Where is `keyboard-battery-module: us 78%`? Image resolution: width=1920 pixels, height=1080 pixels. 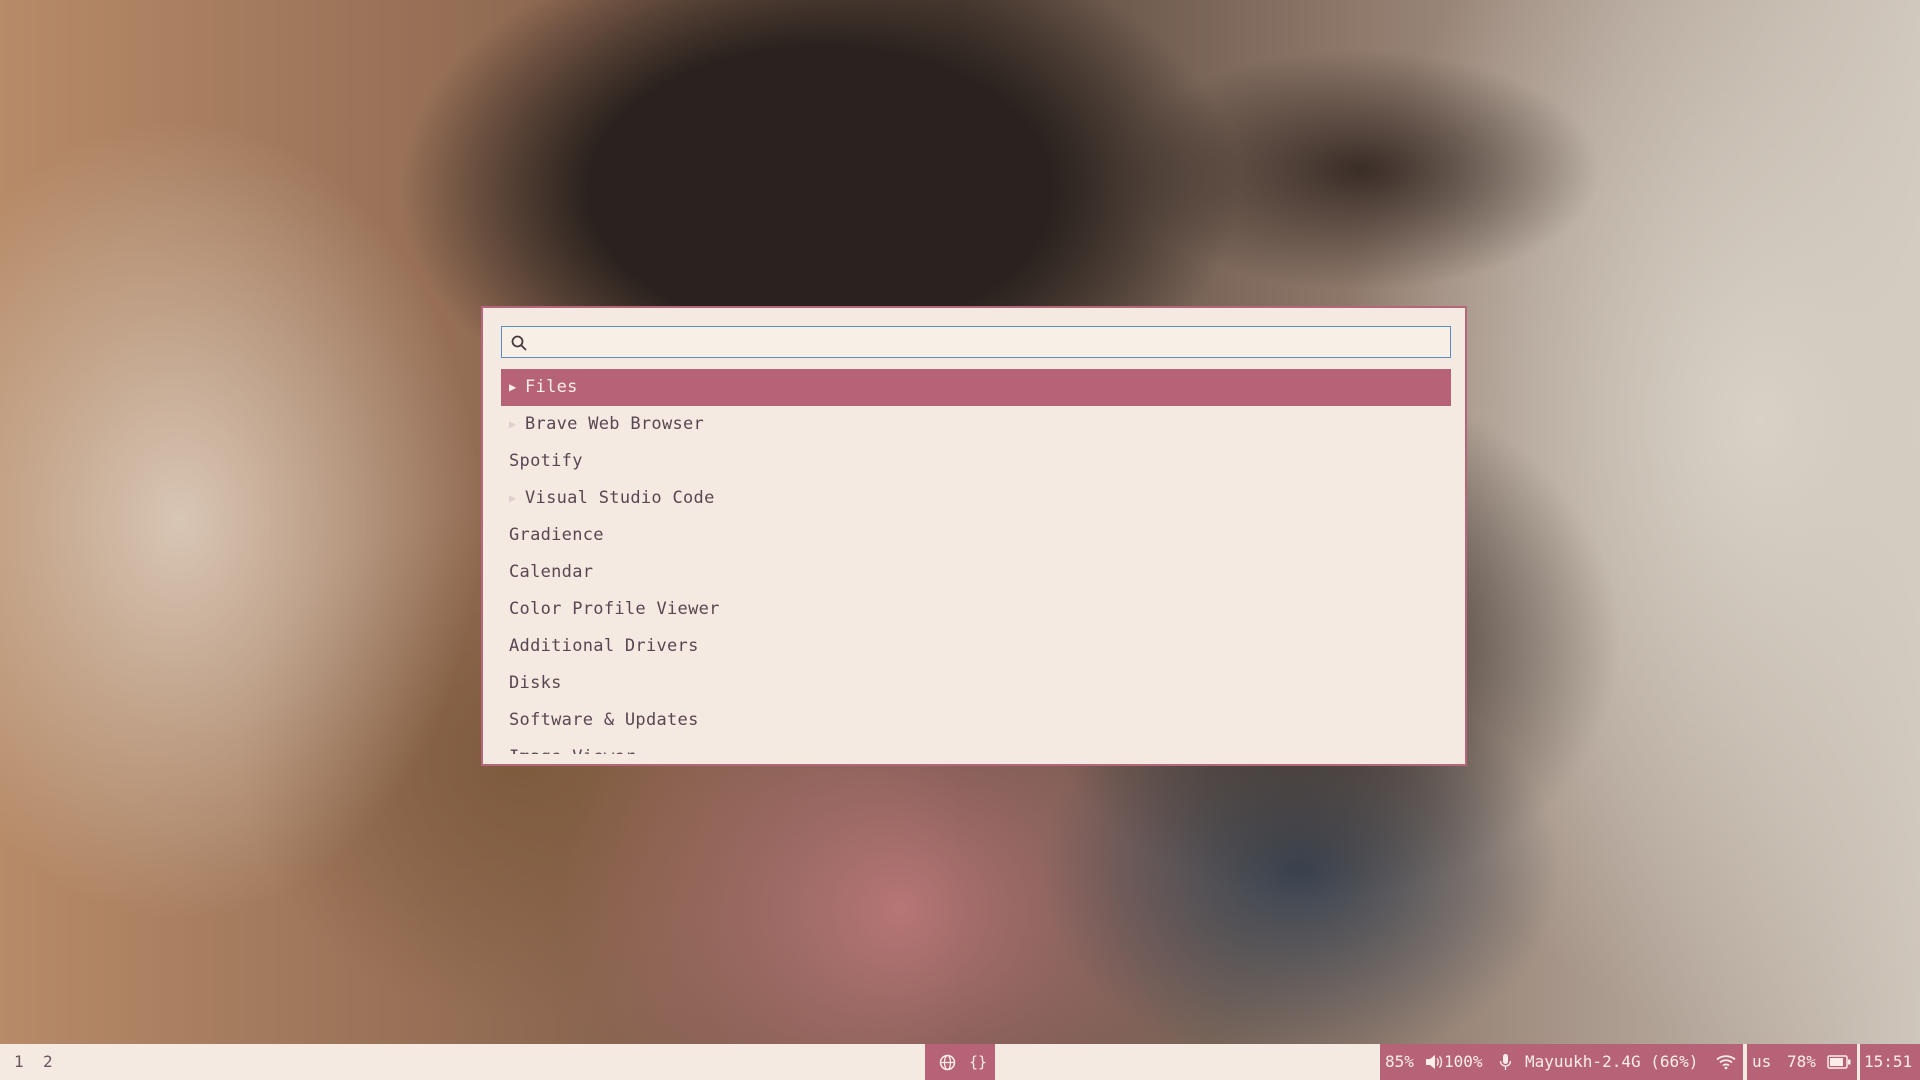 keyboard-battery-module: us 78% is located at coordinates (1802, 1062).